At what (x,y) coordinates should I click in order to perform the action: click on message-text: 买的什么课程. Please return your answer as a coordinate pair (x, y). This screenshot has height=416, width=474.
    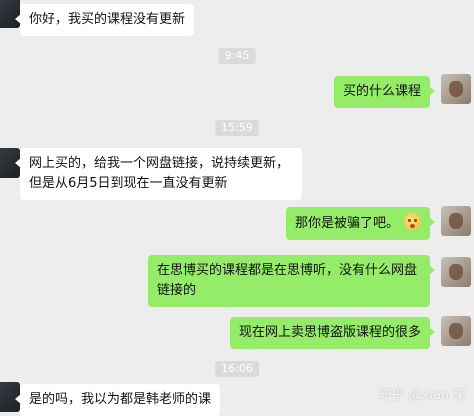
    Looking at the image, I should click on (381, 91).